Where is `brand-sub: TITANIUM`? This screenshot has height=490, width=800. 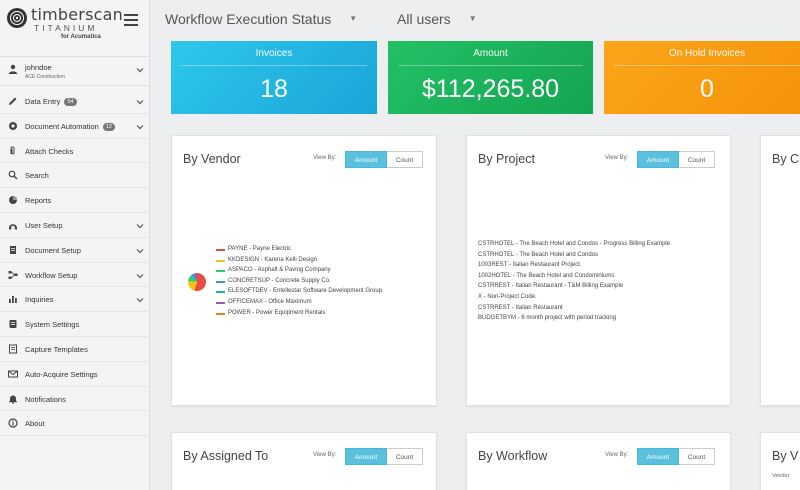 brand-sub: TITANIUM is located at coordinates (66, 28).